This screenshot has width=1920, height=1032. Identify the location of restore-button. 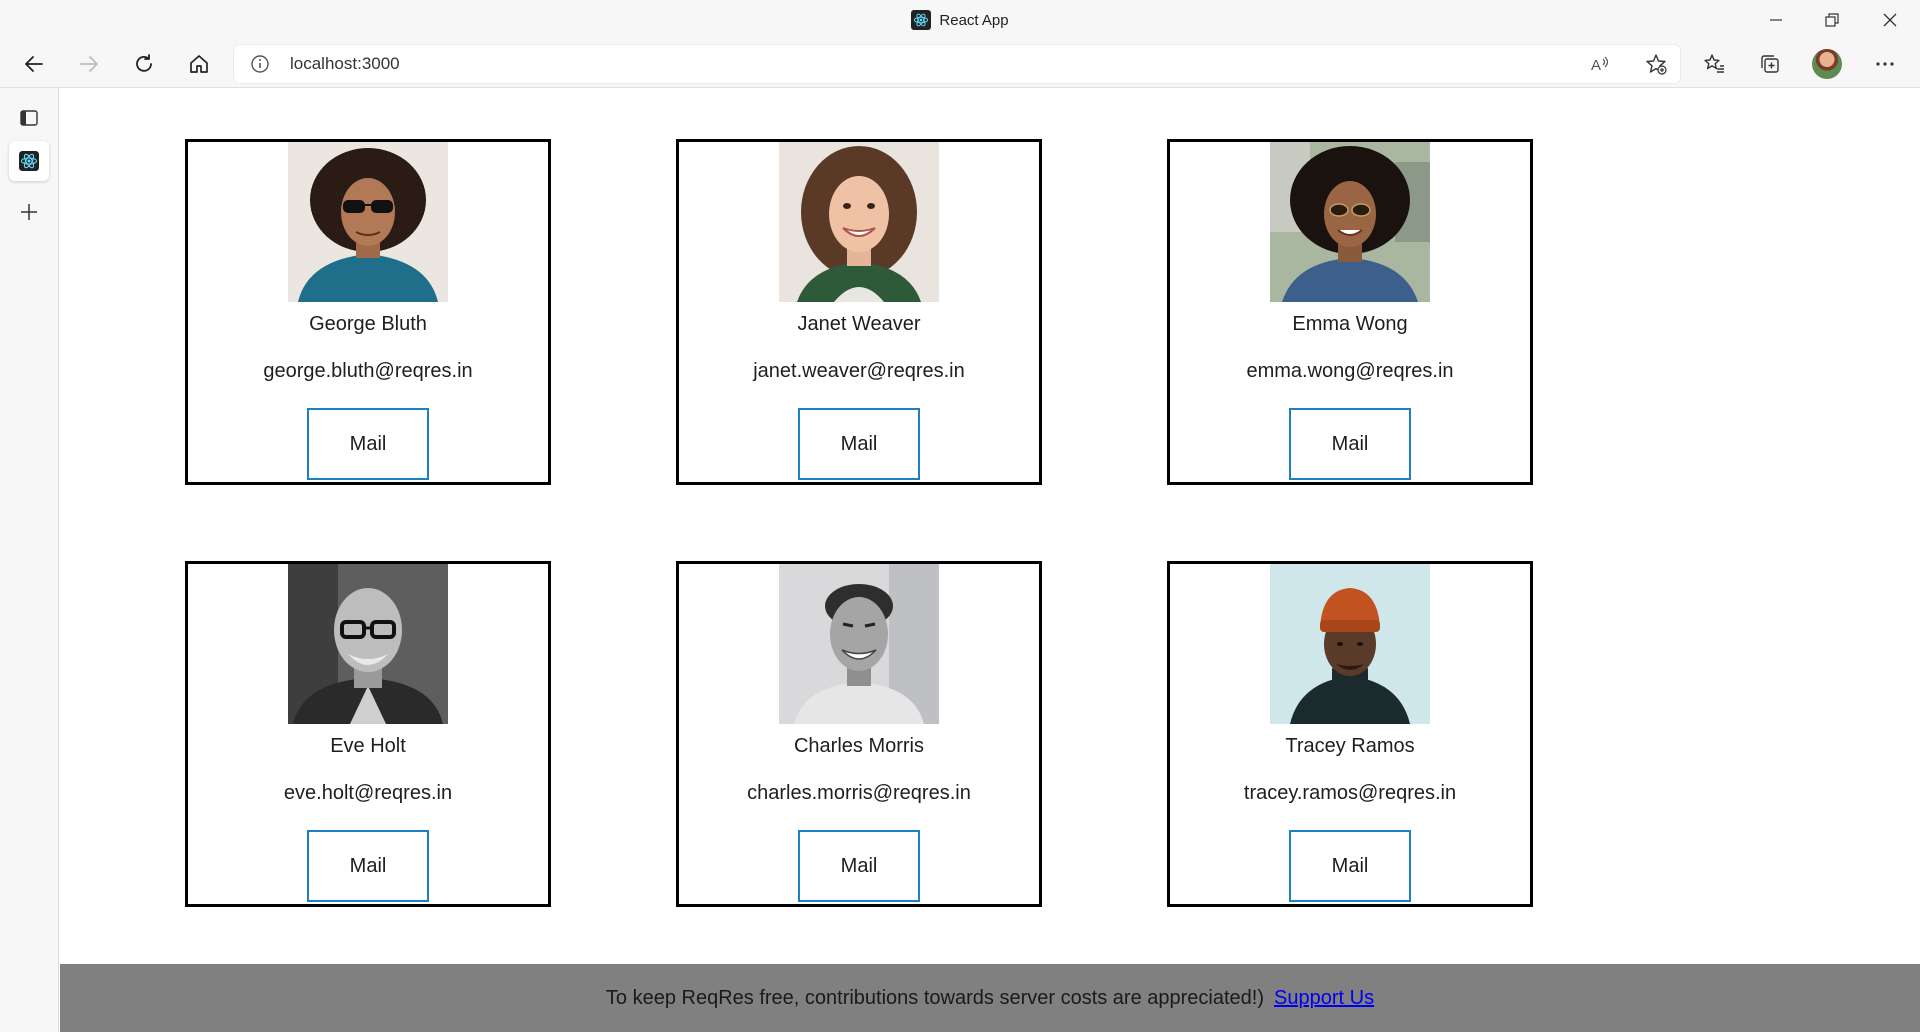
(1832, 20).